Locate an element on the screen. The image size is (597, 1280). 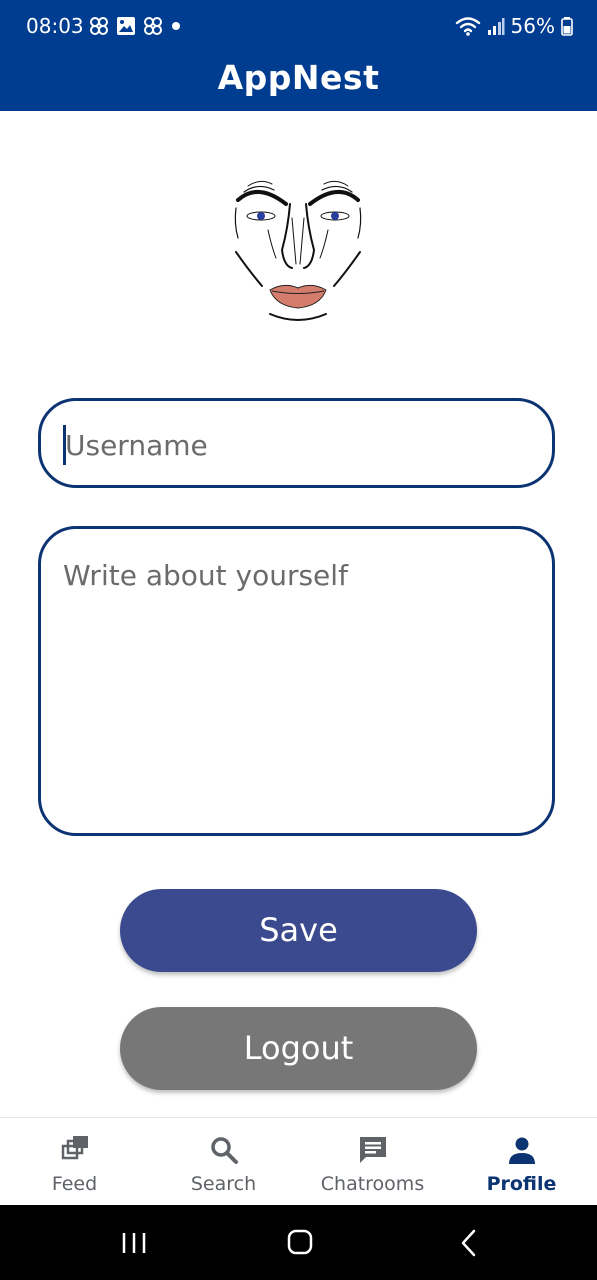
dot-icon is located at coordinates (176, 26).